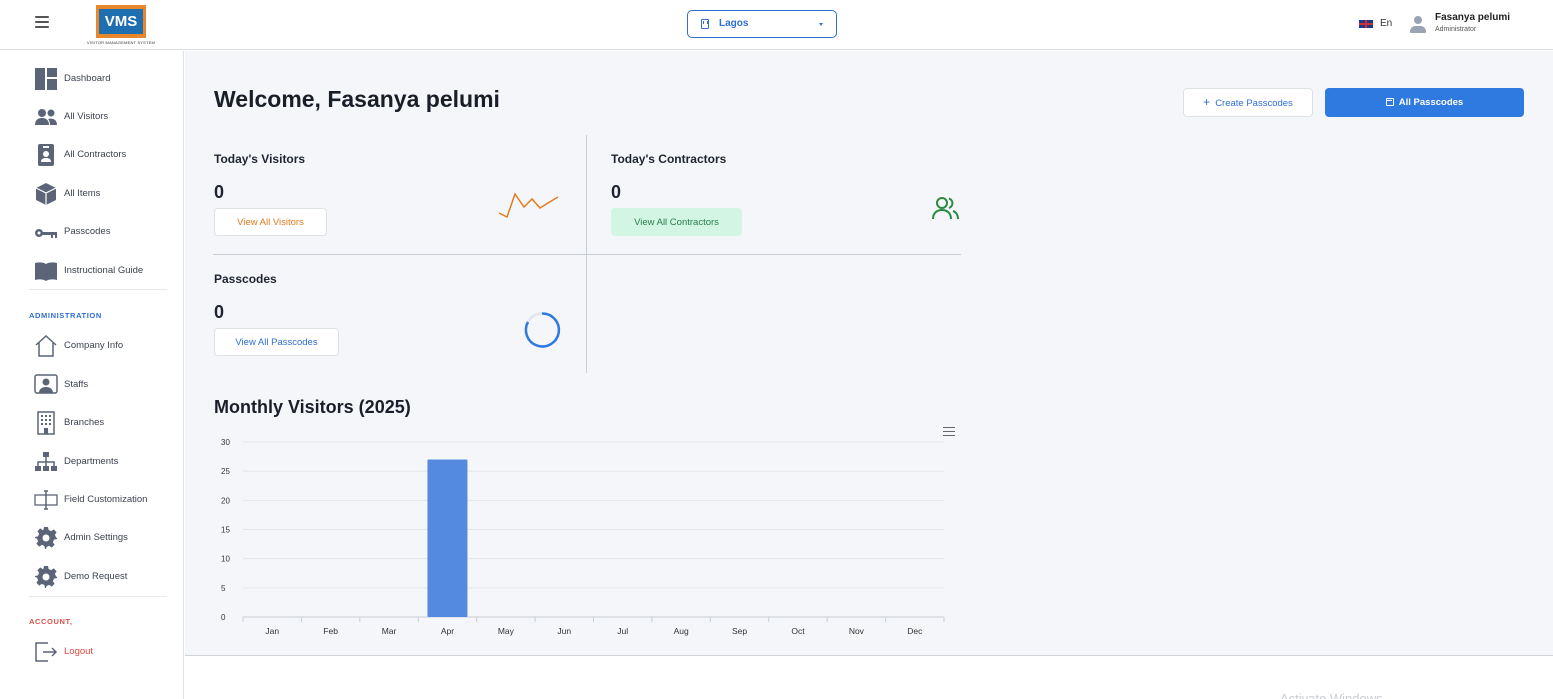 The width and height of the screenshot is (1553, 699). Describe the element at coordinates (94, 345) in the screenshot. I see `sidebar-item-label: Company Info` at that location.